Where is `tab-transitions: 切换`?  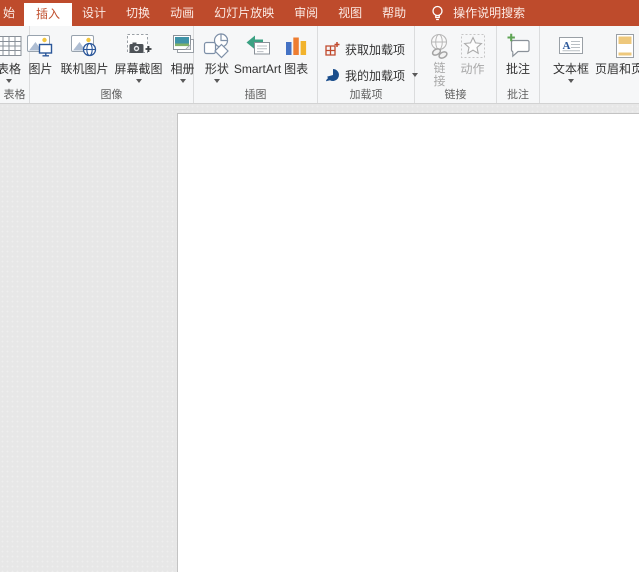
tab-transitions: 切换 is located at coordinates (138, 13).